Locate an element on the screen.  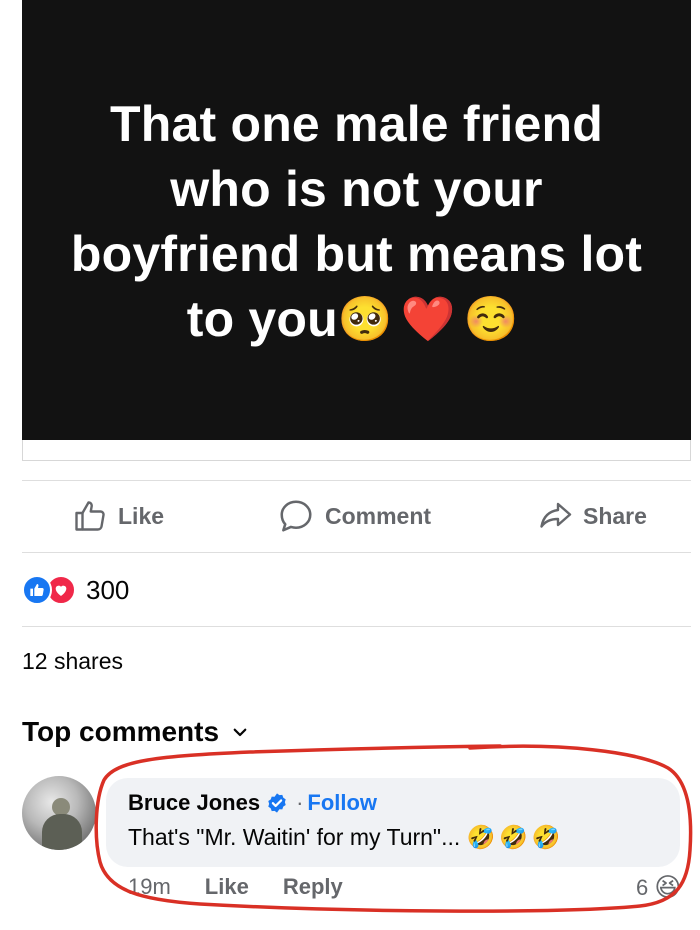
shares-count: 12 shares is located at coordinates (72, 661).